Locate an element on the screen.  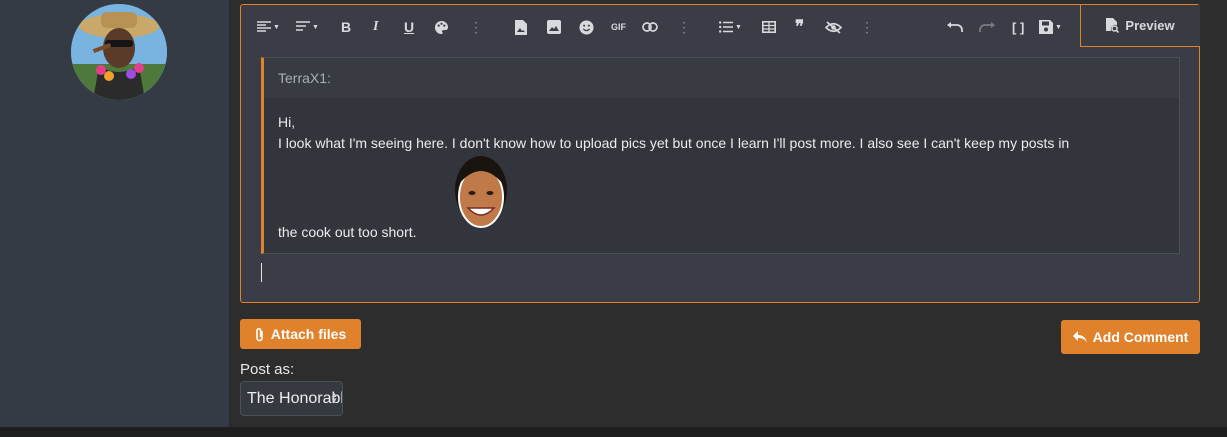
post-as-label: Post as: is located at coordinates (267, 369).